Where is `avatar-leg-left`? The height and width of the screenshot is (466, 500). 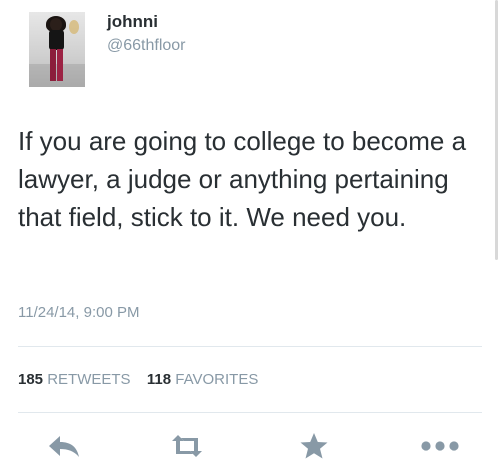 avatar-leg-left is located at coordinates (53, 65).